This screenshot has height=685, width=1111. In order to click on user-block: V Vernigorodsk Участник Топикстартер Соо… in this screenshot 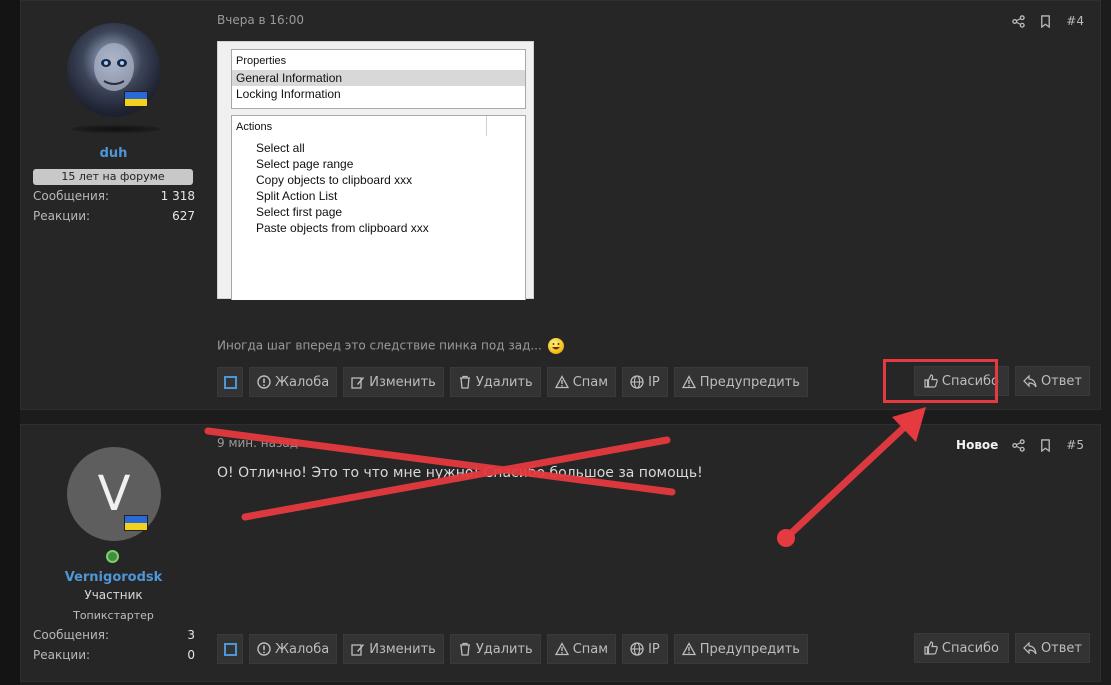, I will do `click(113, 553)`.